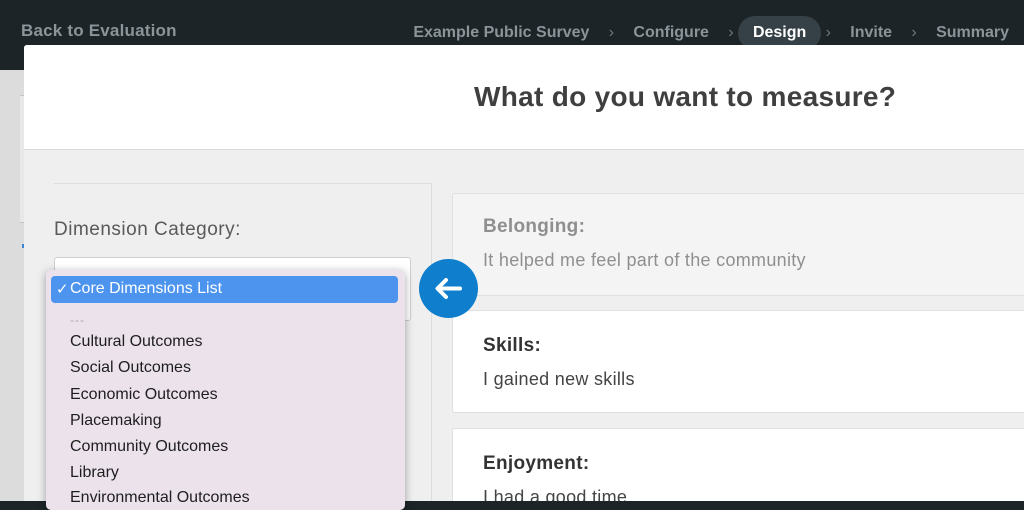 The height and width of the screenshot is (510, 1024). I want to click on card-title: Belonging:, so click(534, 226).